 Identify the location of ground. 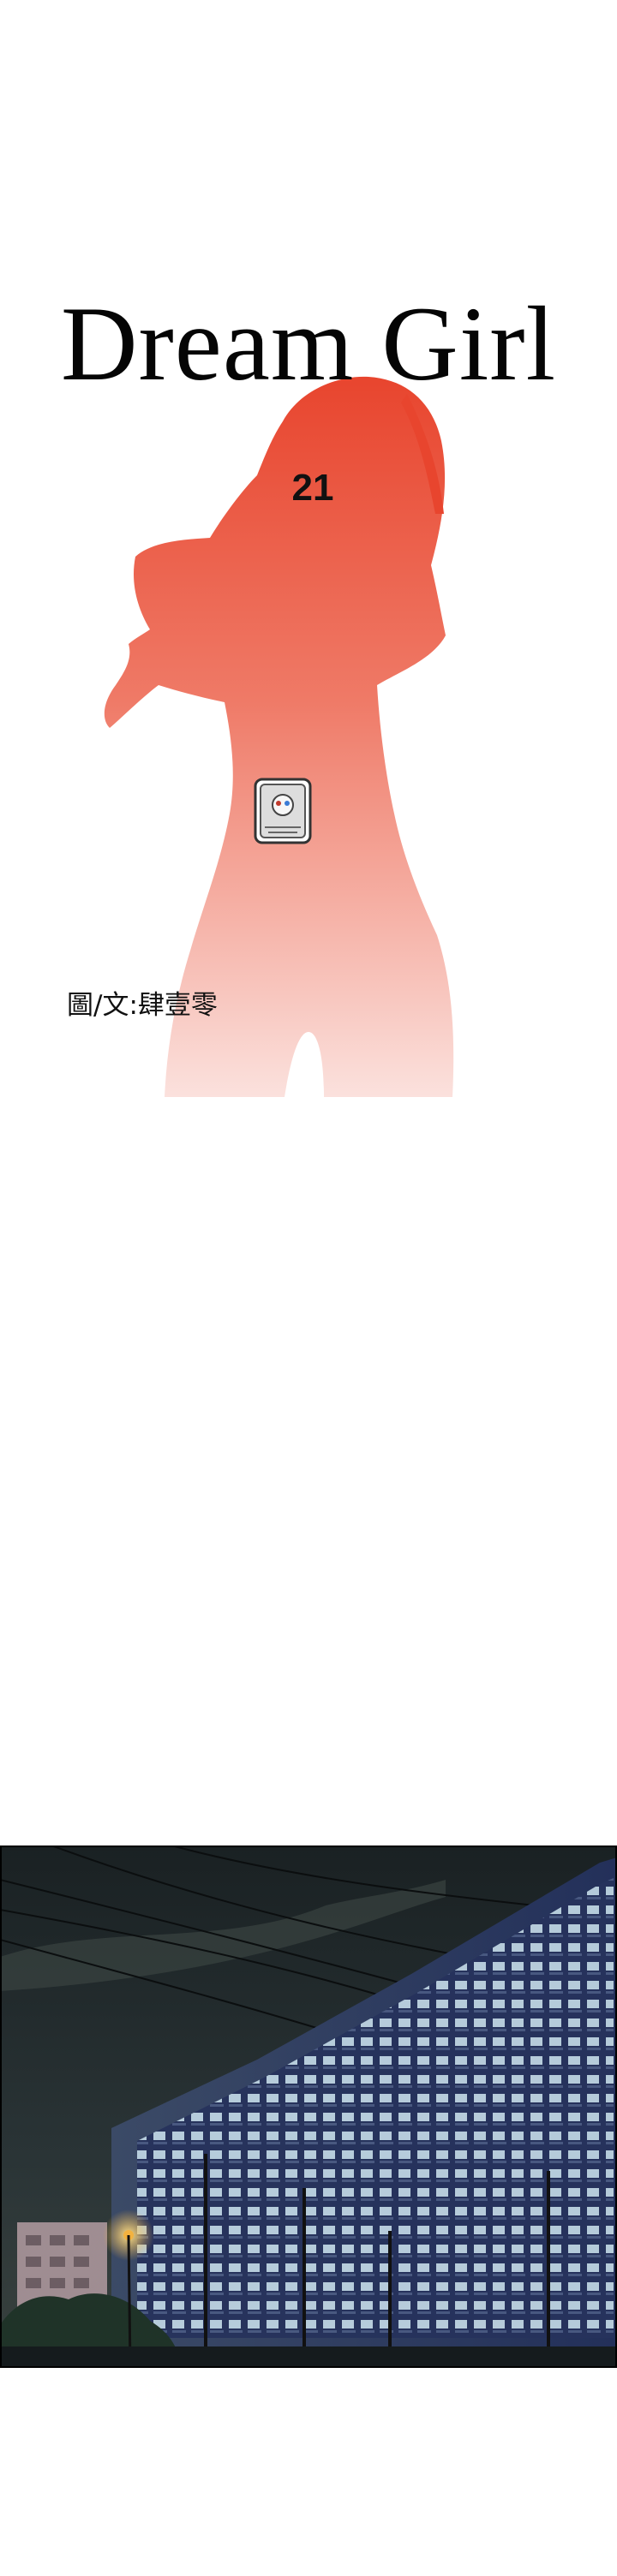
(308, 2357).